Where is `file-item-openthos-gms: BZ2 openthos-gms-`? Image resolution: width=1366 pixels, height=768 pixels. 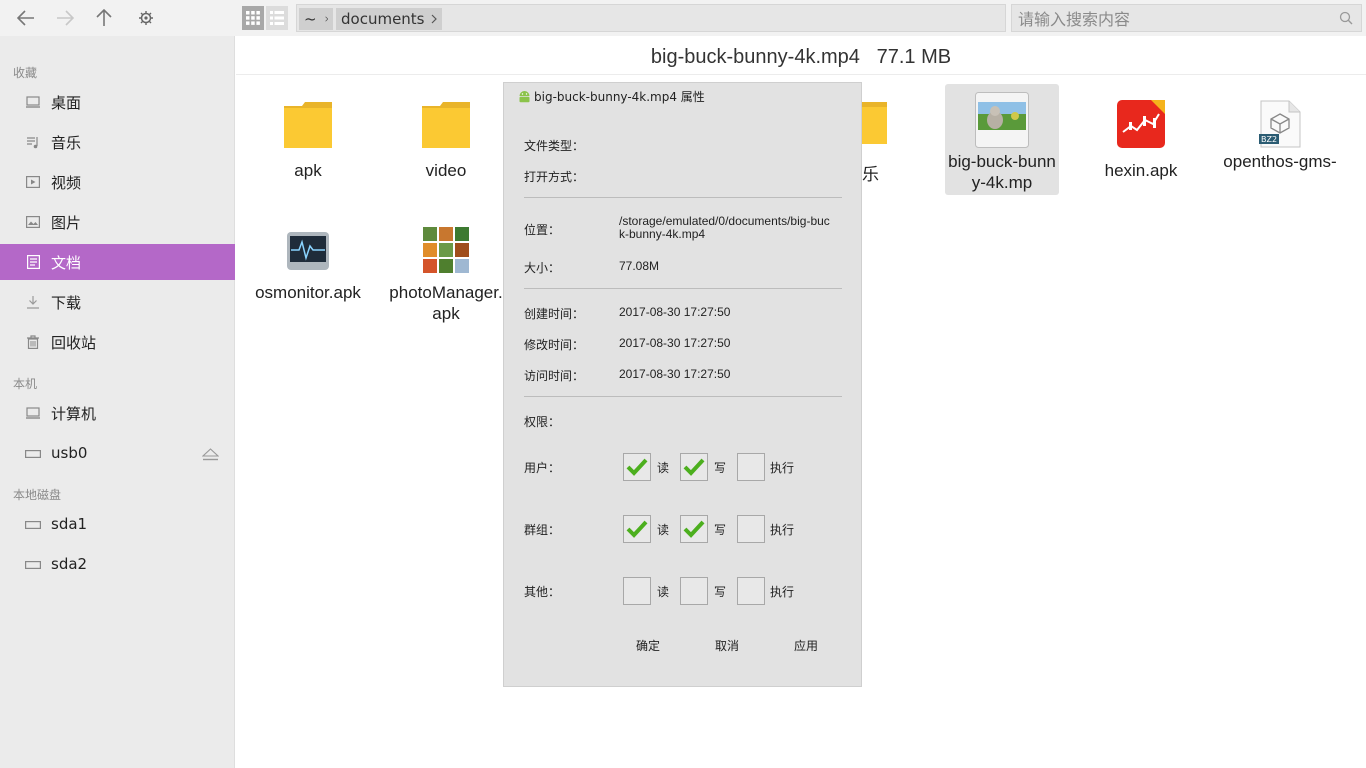
file-item-openthos-gms: BZ2 openthos-gms- is located at coordinates (1280, 131).